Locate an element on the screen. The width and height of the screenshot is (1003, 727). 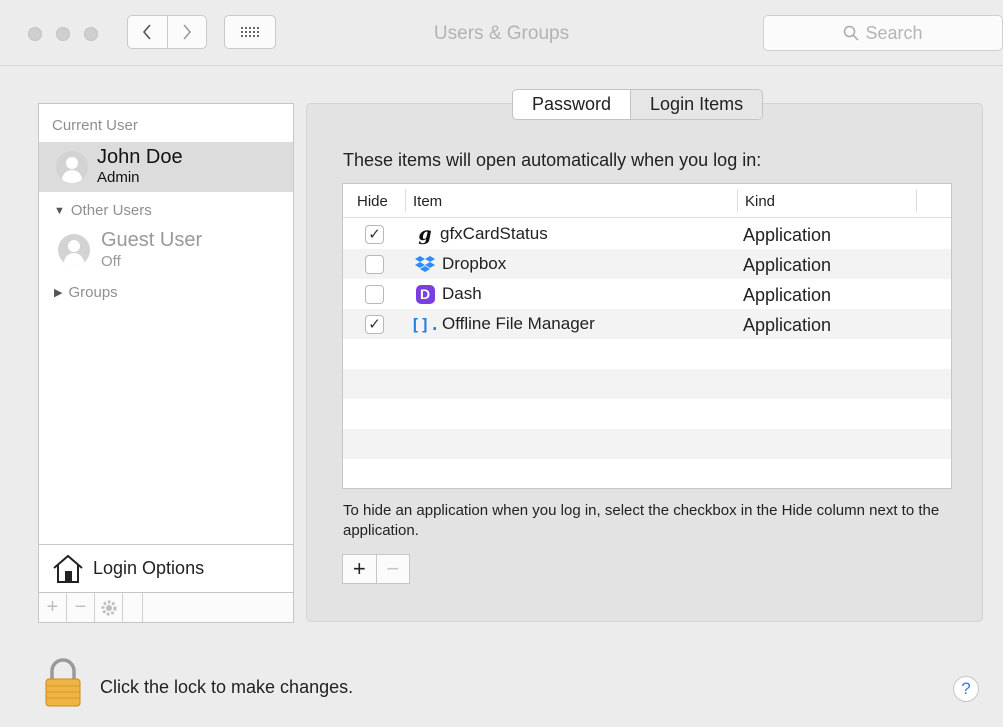
remove-login-item-button: − is located at coordinates (392, 569).